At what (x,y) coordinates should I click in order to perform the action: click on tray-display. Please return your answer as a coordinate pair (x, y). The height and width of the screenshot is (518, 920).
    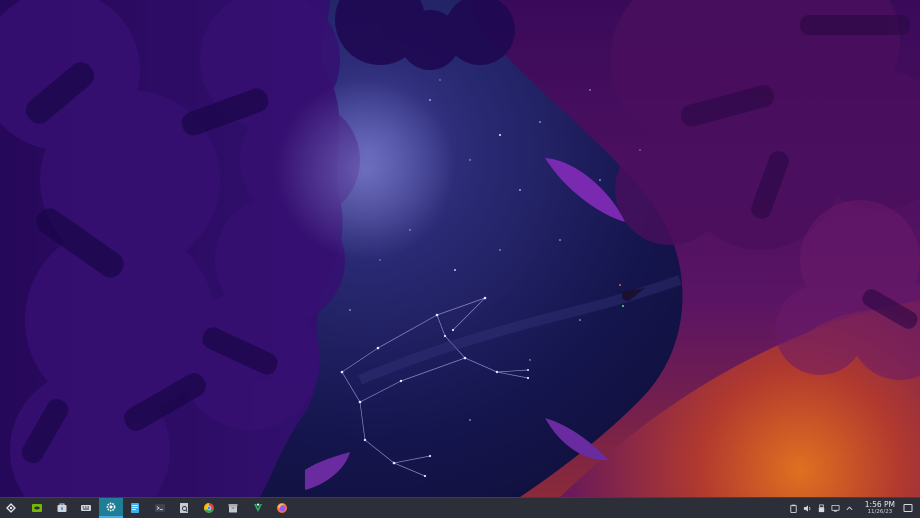
    Looking at the image, I should click on (836, 508).